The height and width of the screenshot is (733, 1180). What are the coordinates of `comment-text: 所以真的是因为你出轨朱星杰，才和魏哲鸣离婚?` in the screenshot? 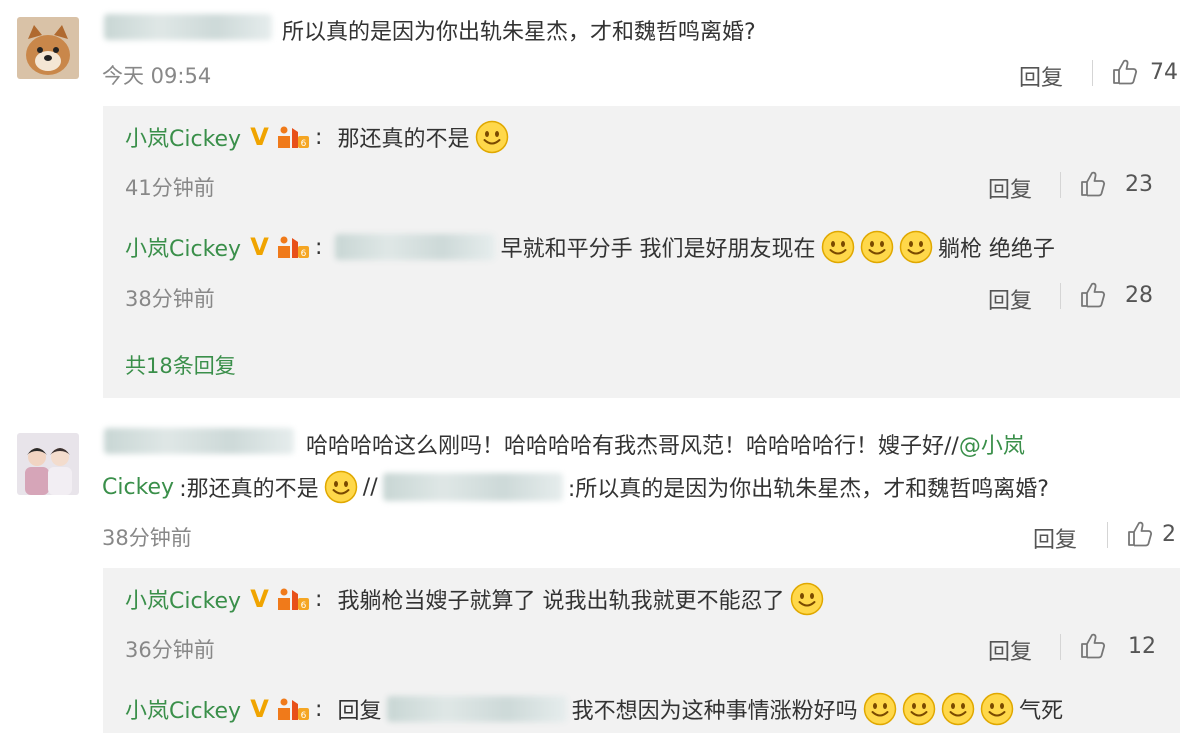 It's located at (519, 32).